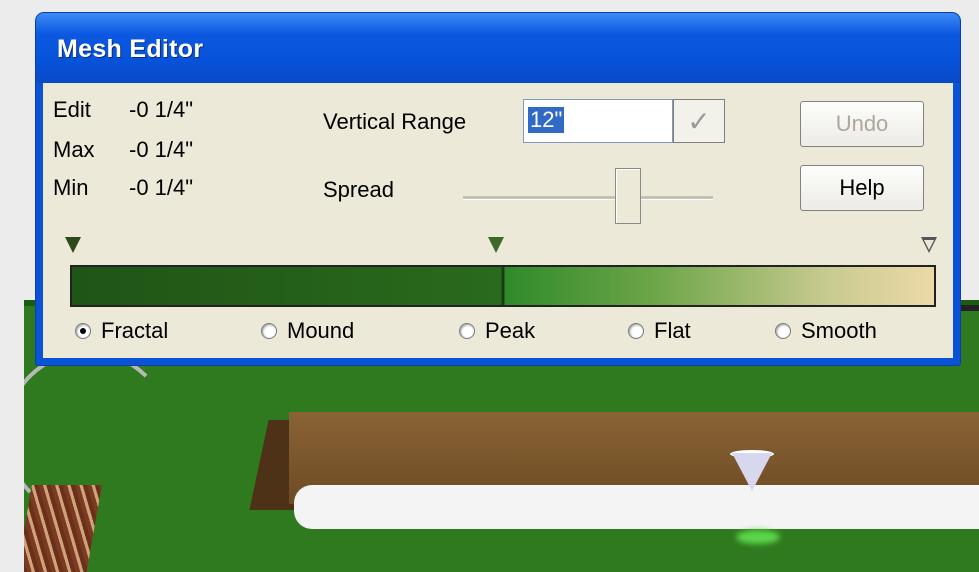  Describe the element at coordinates (862, 124) in the screenshot. I see `undo-button: Undo` at that location.